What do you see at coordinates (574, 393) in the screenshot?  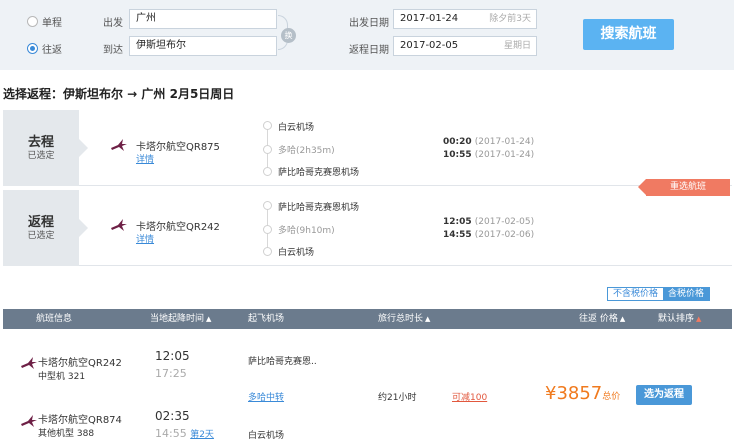 I see `row-price-value: ¥3857` at bounding box center [574, 393].